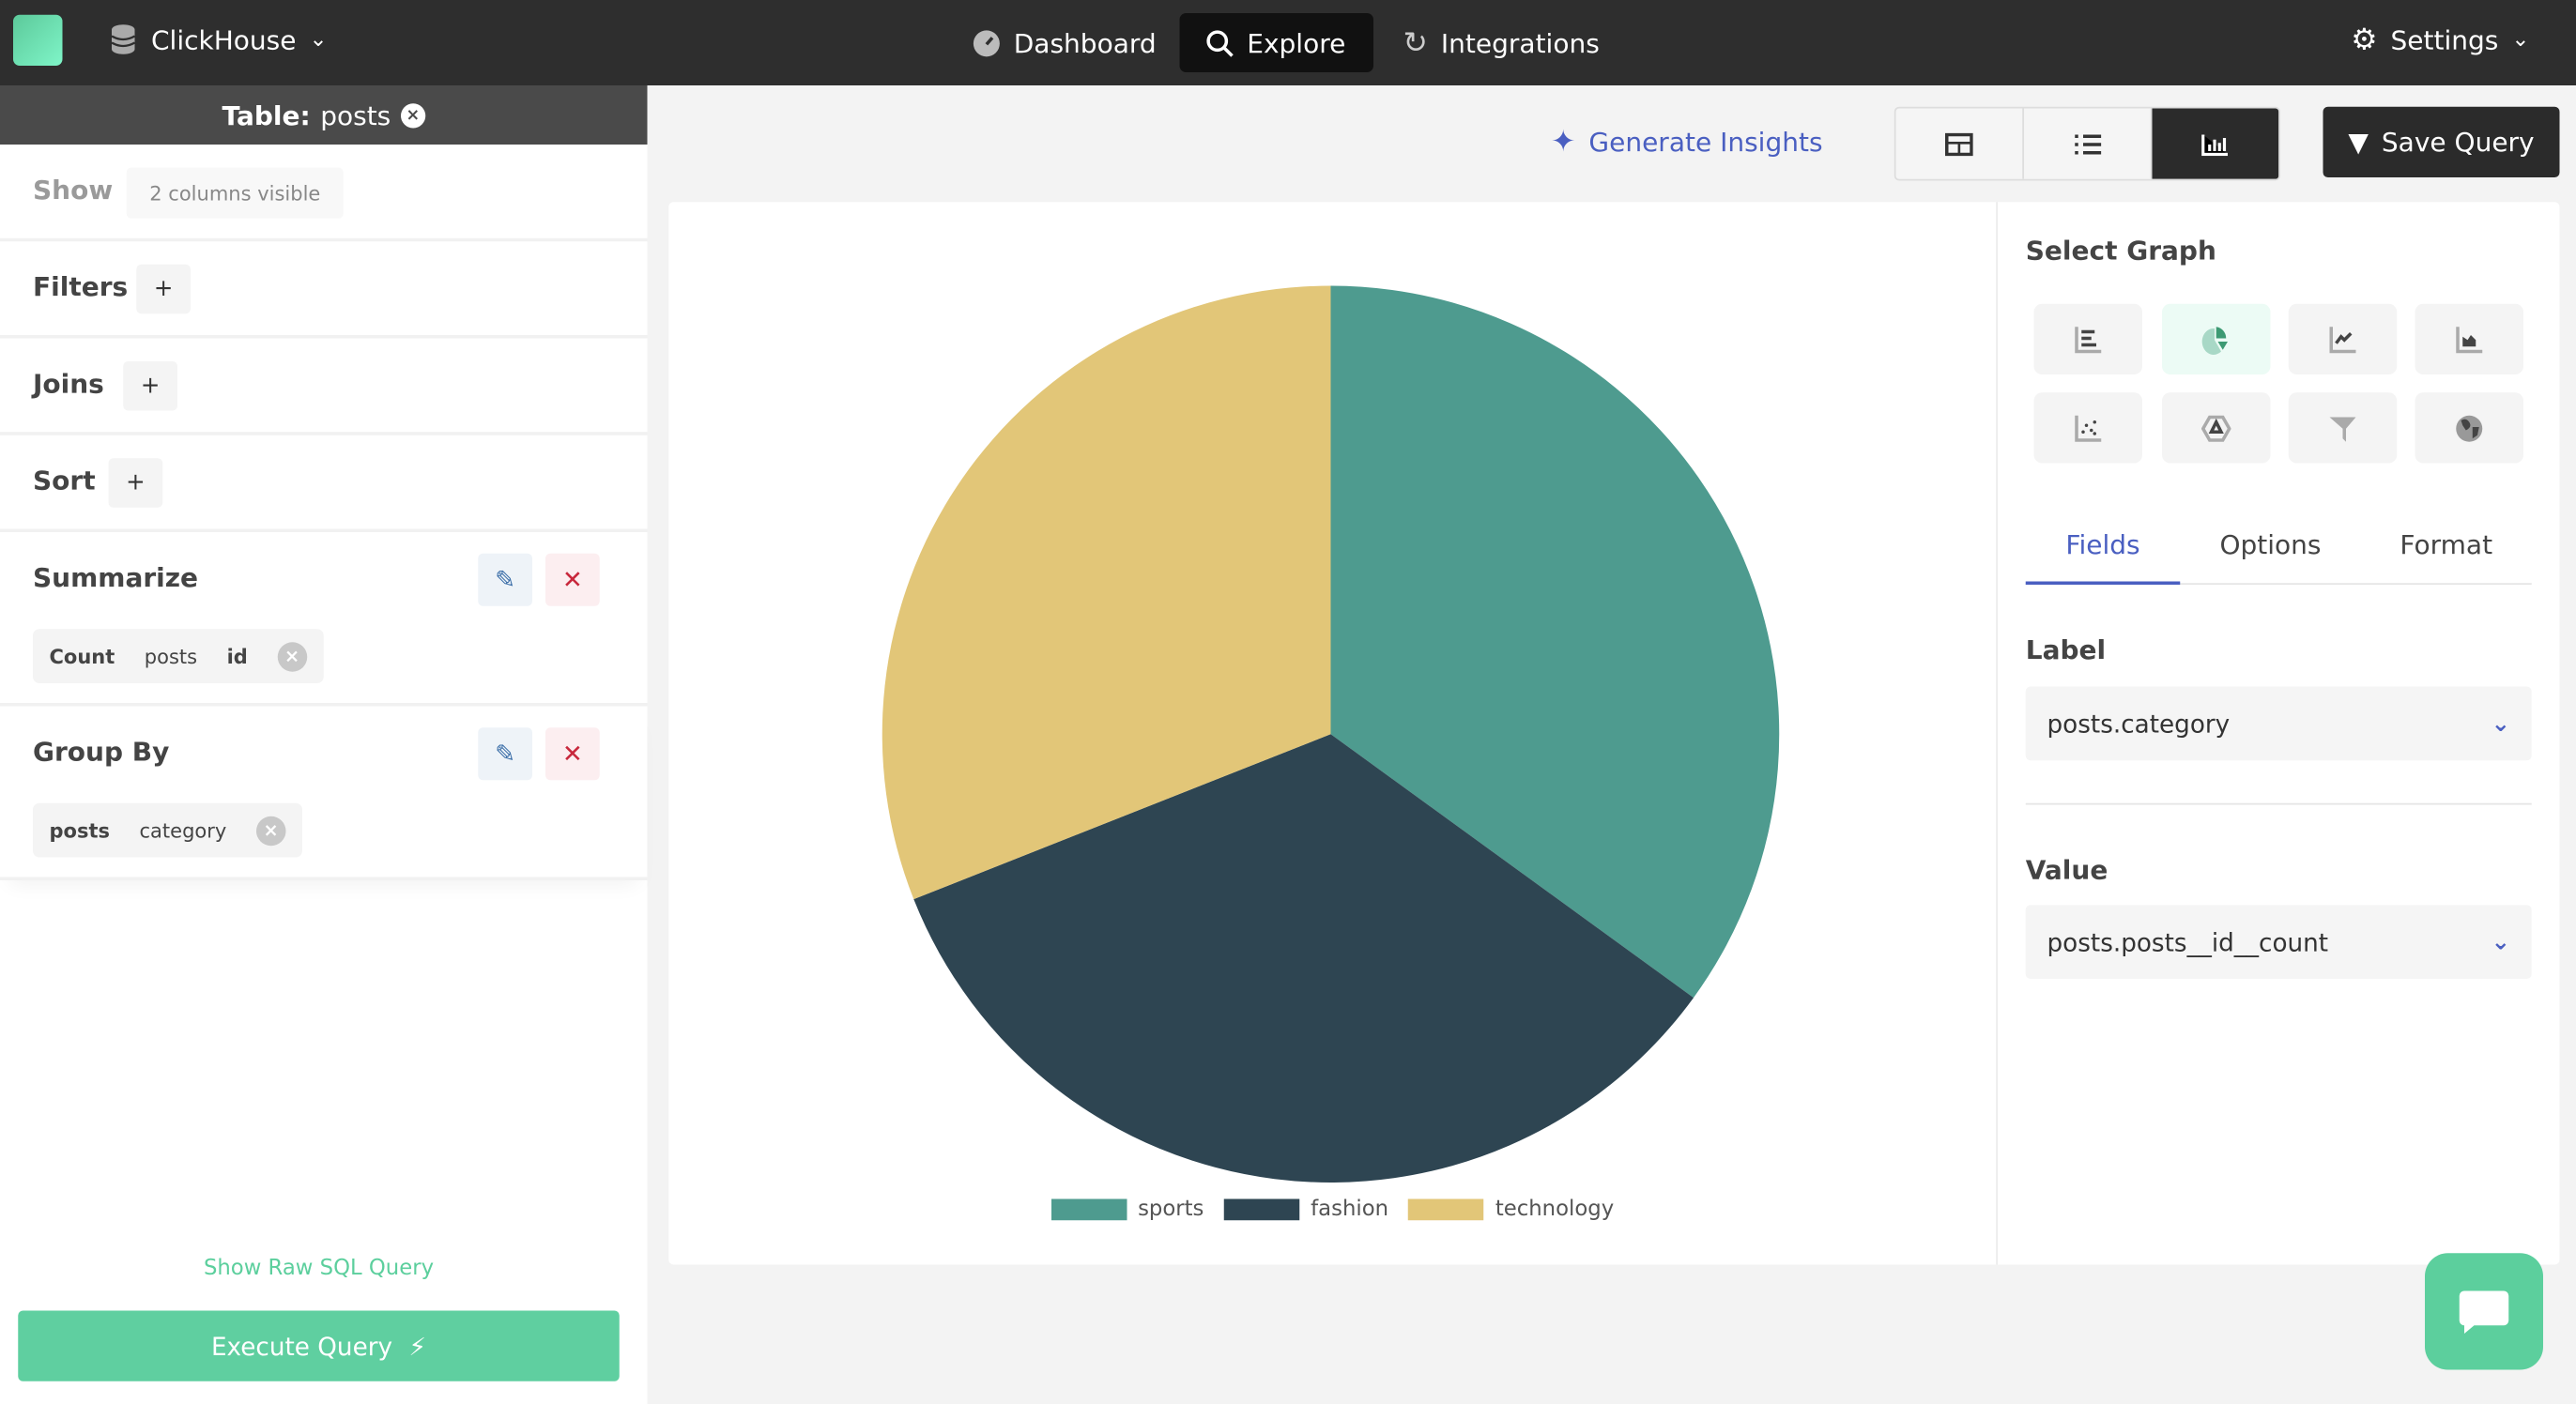 This screenshot has height=1404, width=2576. I want to click on group-by-chip: posts category ×, so click(168, 830).